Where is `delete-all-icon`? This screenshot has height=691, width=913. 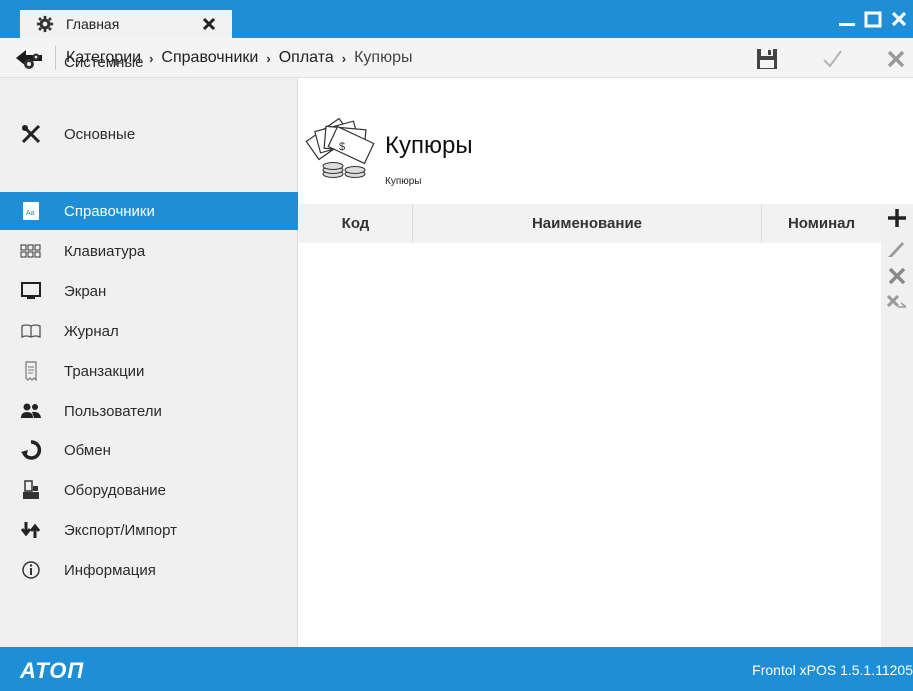 delete-all-icon is located at coordinates (896, 301).